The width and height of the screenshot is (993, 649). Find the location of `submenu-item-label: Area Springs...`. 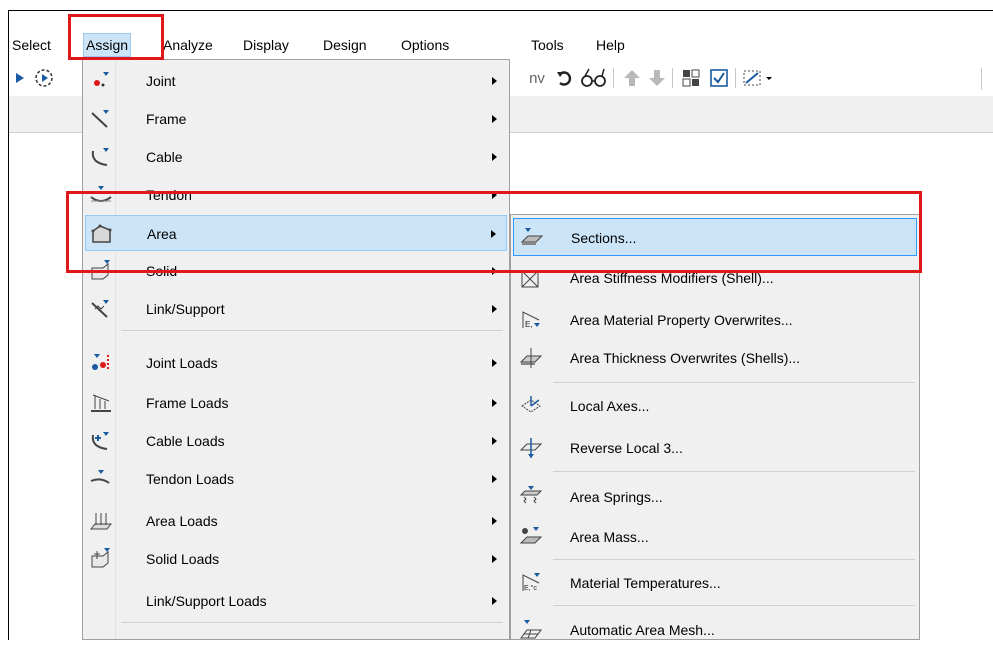

submenu-item-label: Area Springs... is located at coordinates (616, 497).